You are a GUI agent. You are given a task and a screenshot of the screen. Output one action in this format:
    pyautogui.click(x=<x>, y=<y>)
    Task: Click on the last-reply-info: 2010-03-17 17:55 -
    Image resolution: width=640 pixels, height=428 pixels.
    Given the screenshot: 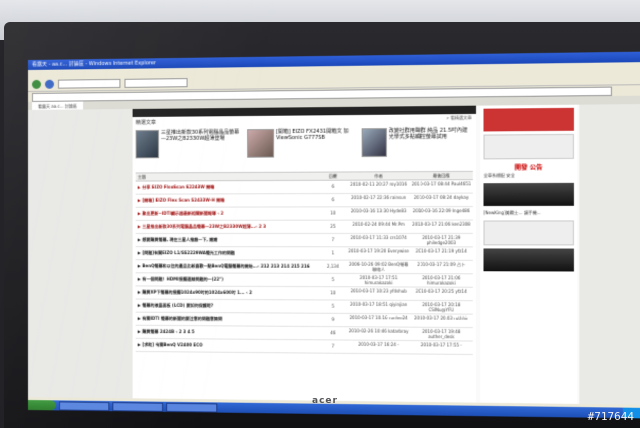 What is the action you would take?
    pyautogui.click(x=441, y=347)
    